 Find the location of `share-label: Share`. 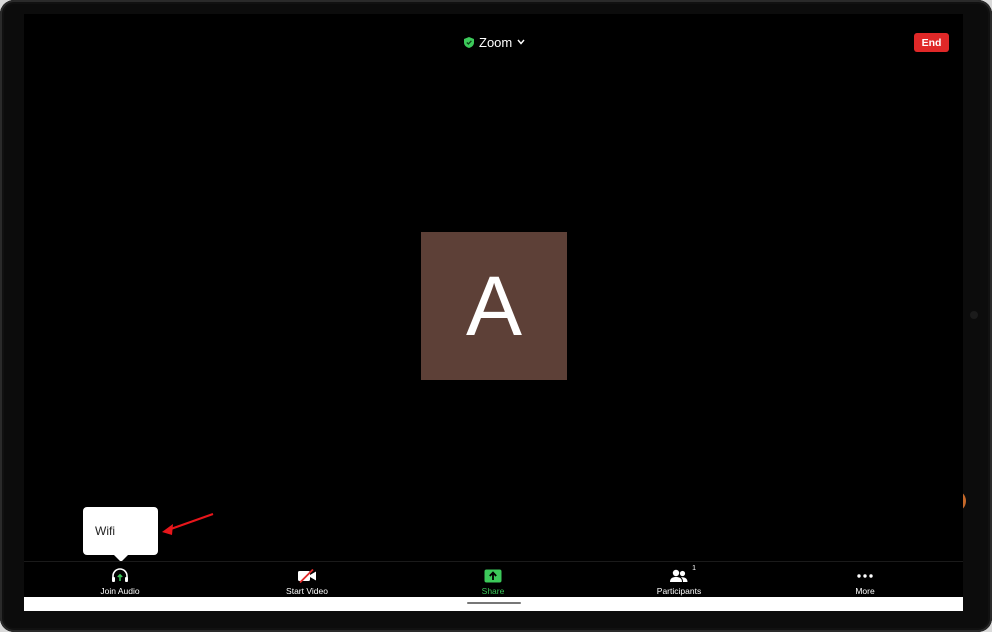

share-label: Share is located at coordinates (493, 591).